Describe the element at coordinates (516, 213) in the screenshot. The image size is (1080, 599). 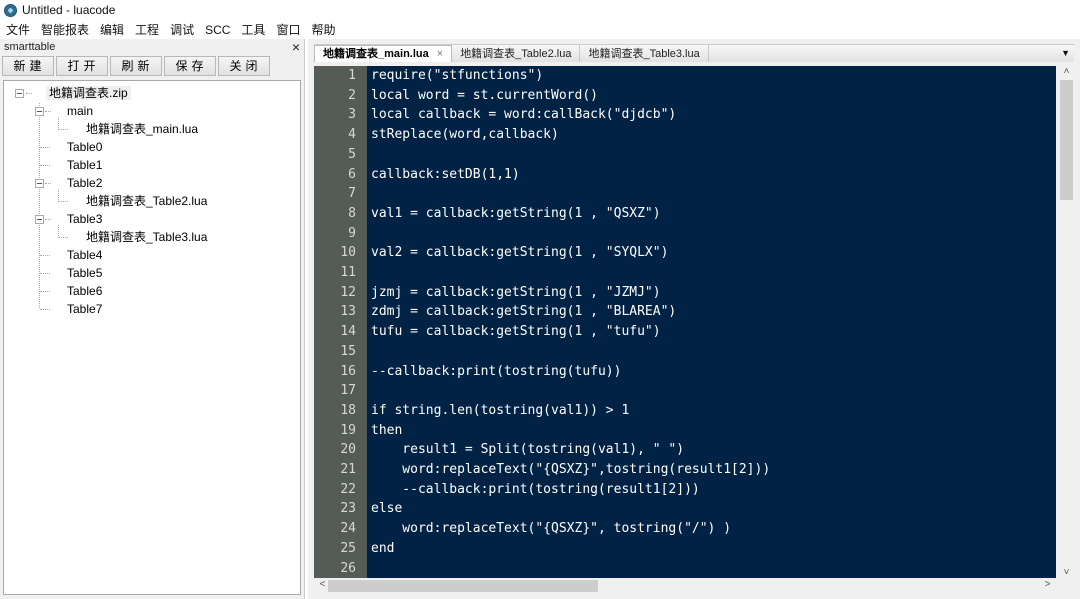
I see `code-text: val1 = callback:getString(1 , "QSXZ")` at that location.